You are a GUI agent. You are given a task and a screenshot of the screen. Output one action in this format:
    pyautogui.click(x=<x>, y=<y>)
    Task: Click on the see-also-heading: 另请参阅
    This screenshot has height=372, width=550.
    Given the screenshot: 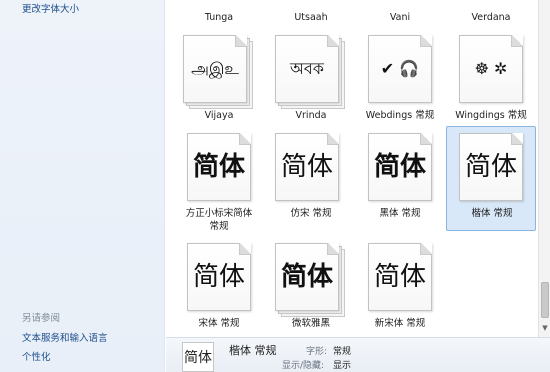 What is the action you would take?
    pyautogui.click(x=41, y=318)
    